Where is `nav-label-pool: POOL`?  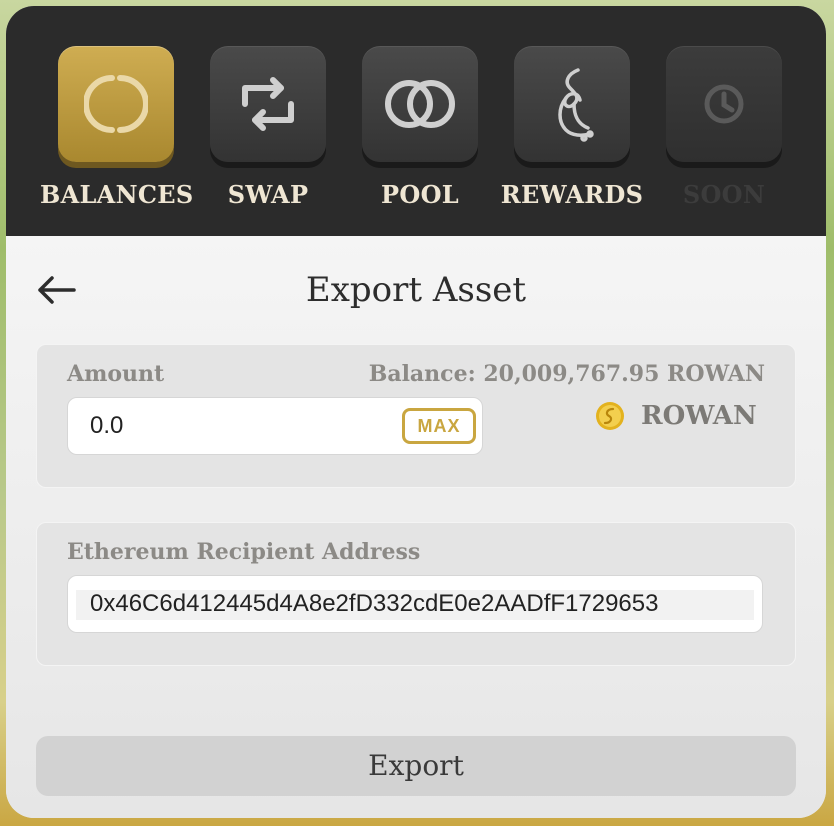 nav-label-pool: POOL is located at coordinates (420, 194).